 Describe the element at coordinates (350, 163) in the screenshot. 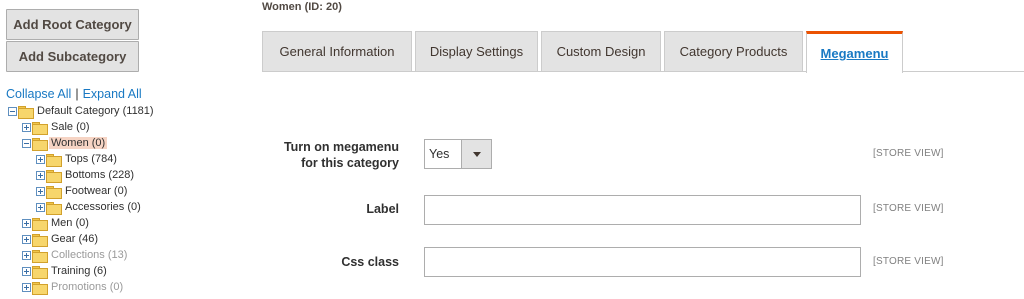

I see `megamenu-toggle-label-line2: for this category` at that location.